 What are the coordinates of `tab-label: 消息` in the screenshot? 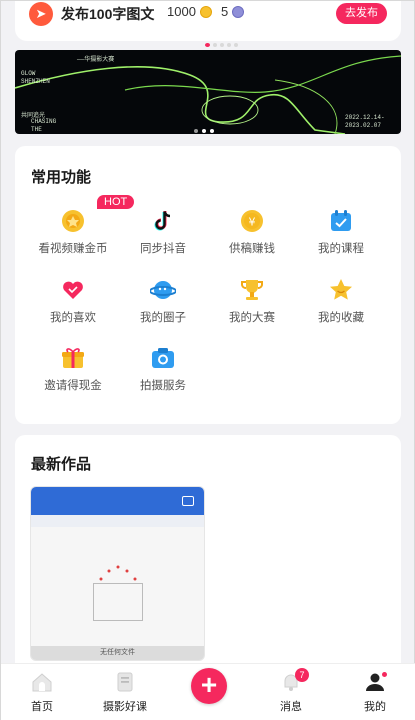 It's located at (291, 707).